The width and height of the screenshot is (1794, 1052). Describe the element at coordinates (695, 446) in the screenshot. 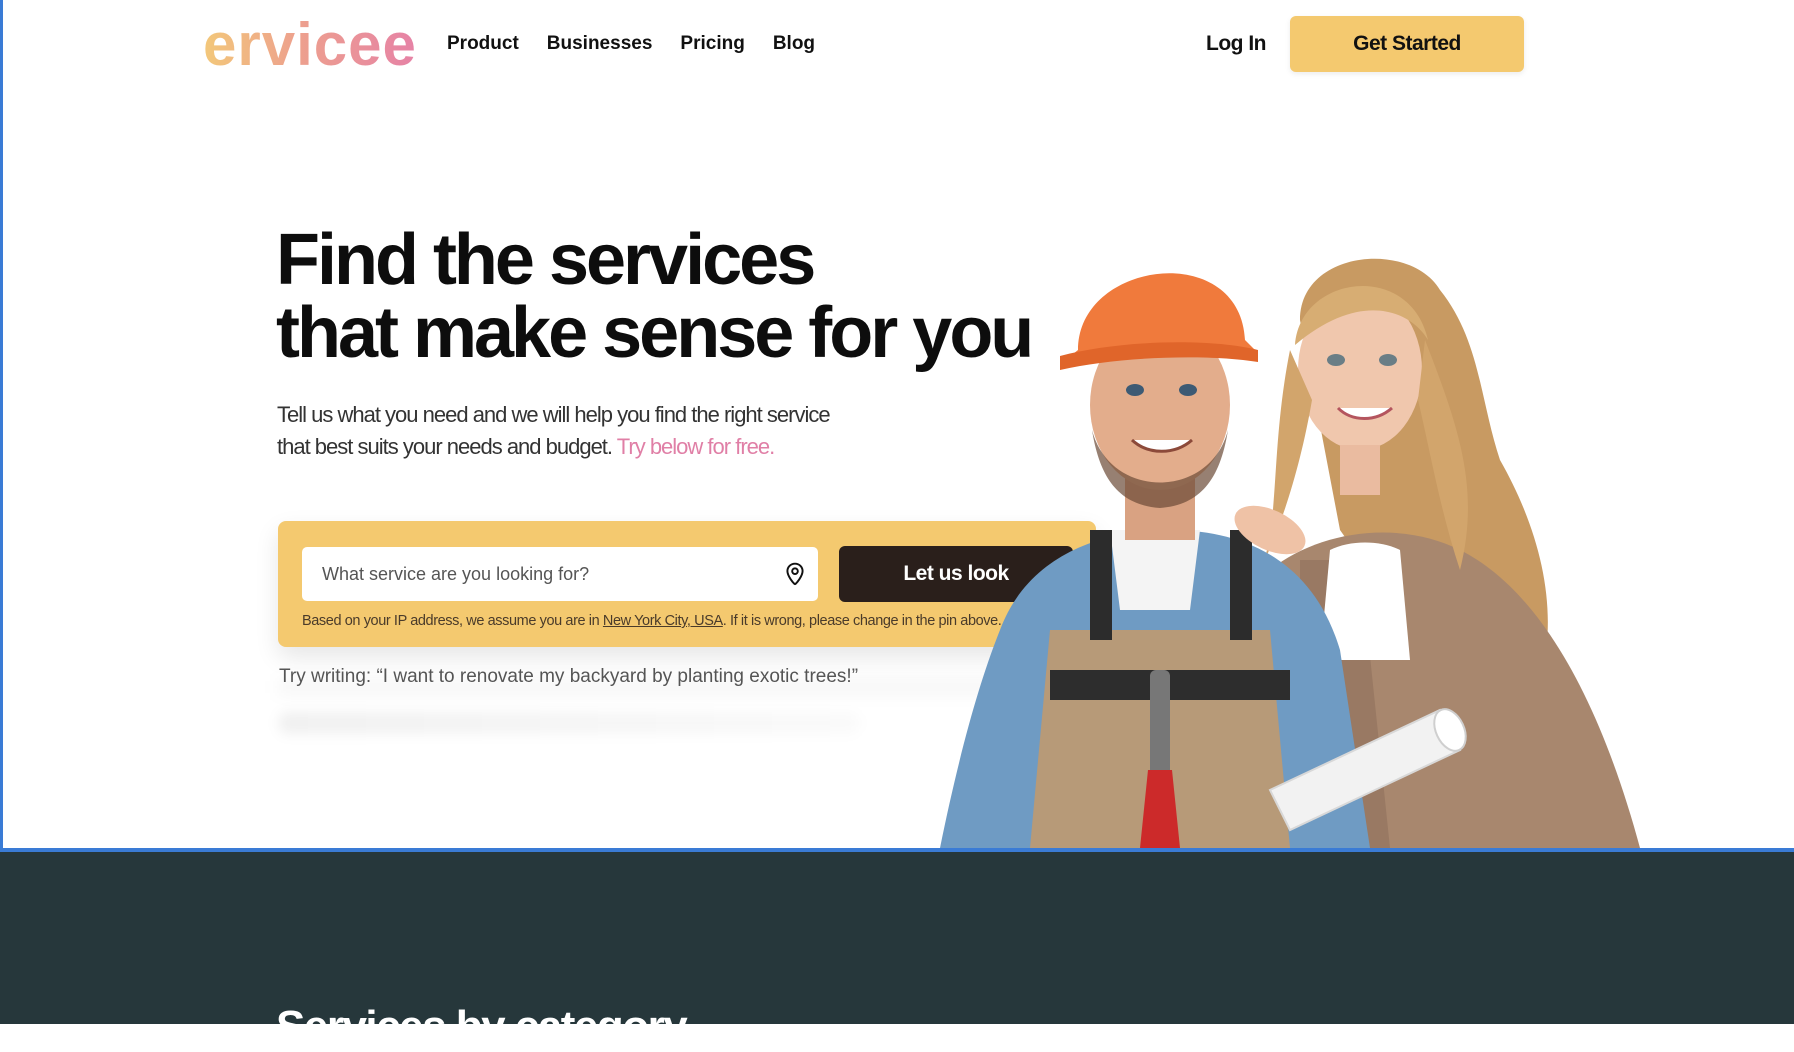

I see `hero-subtitle-accent: Try below for free.` at that location.